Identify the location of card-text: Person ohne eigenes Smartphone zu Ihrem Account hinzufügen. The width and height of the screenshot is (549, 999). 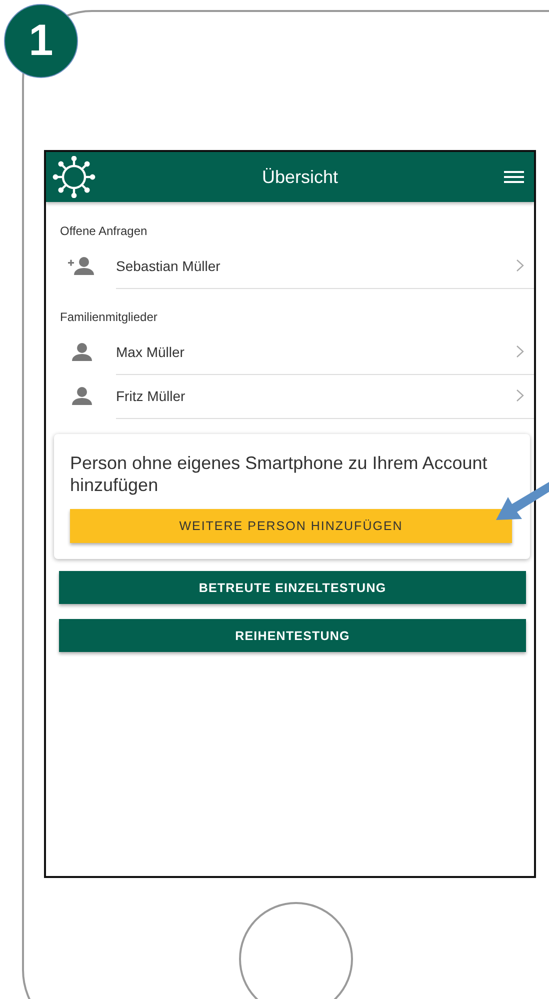
(279, 474).